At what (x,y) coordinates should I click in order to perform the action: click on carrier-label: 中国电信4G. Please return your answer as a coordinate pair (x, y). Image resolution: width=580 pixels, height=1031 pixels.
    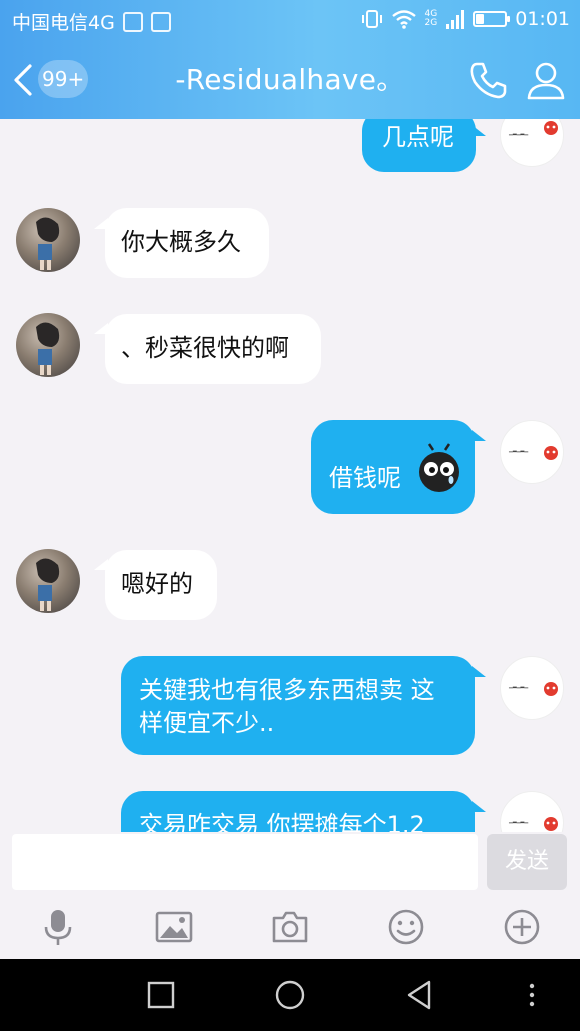
    Looking at the image, I should click on (63, 23).